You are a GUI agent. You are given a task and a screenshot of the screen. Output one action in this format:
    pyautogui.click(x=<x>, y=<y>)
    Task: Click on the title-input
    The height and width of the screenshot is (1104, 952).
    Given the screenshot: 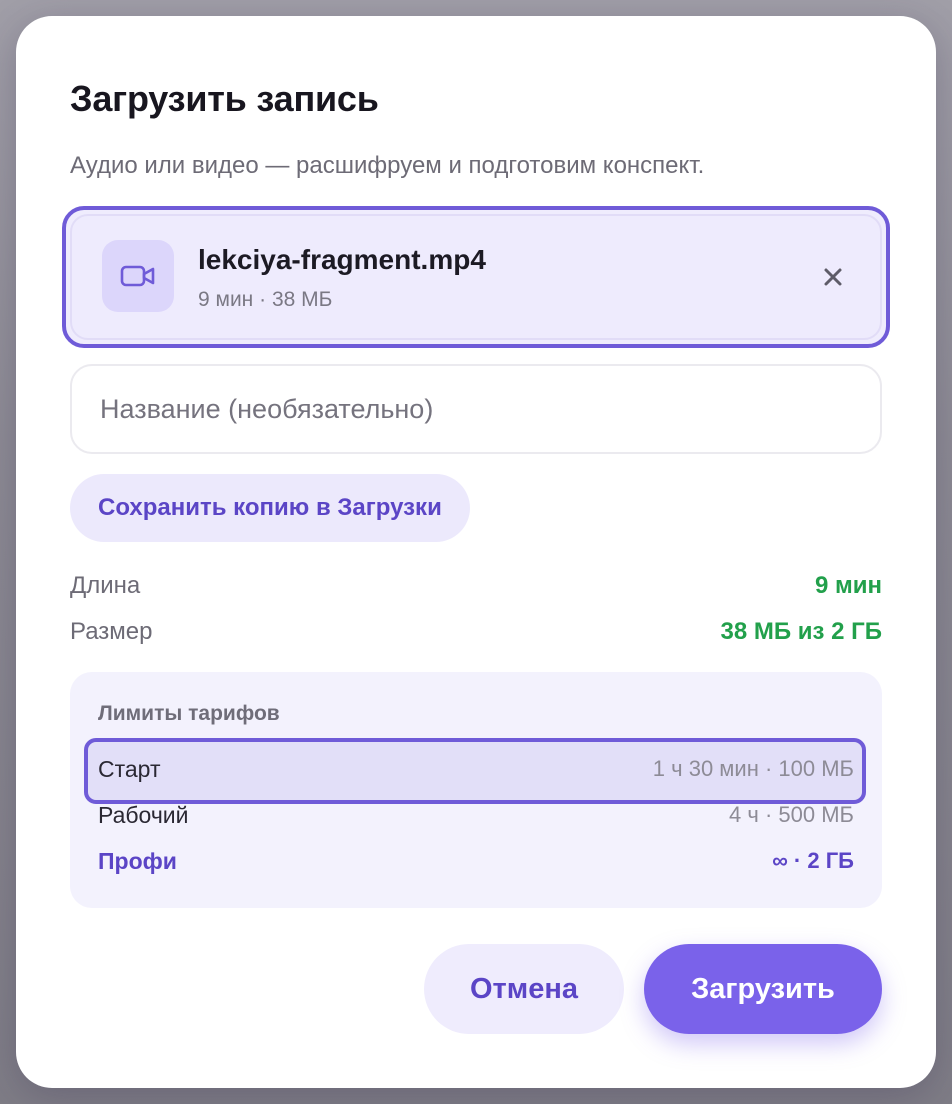 What is the action you would take?
    pyautogui.click(x=476, y=409)
    